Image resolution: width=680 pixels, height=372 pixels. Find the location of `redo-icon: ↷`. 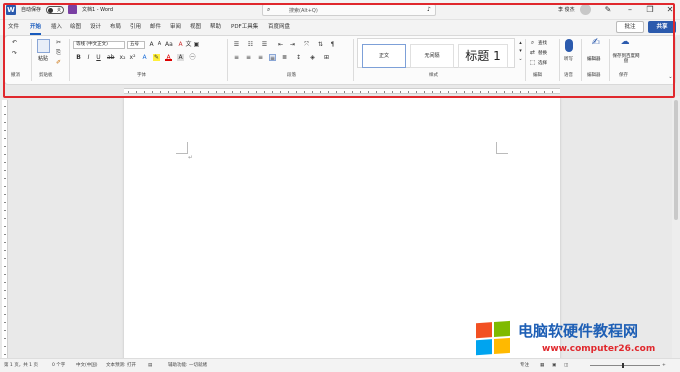

redo-icon: ↷ is located at coordinates (14, 53).